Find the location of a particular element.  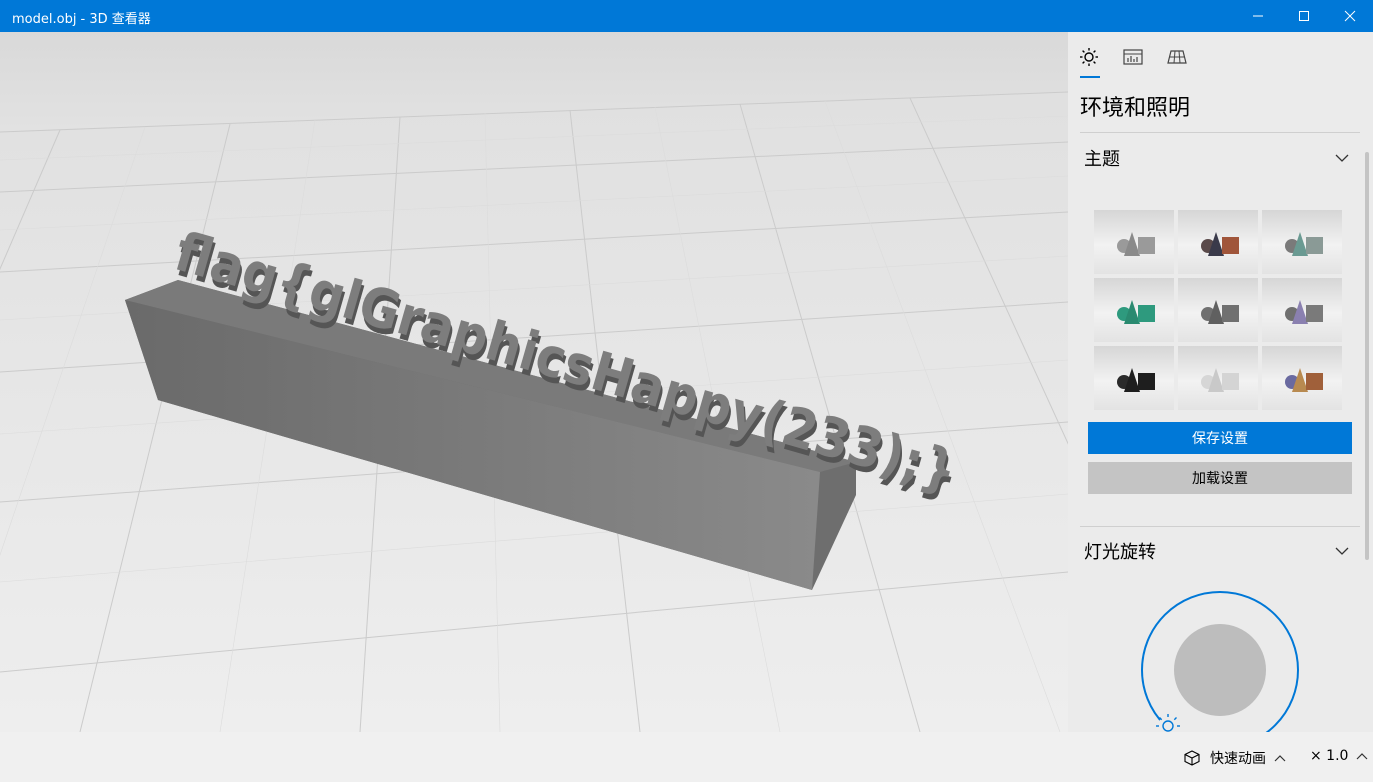

minimize-icon is located at coordinates (1258, 16).